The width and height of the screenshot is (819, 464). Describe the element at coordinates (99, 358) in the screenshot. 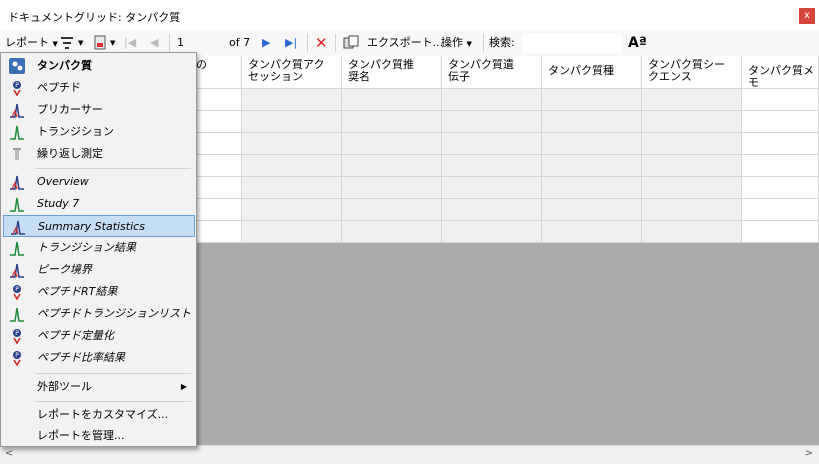

I see `menu-item-peptide-ratio-results: P ペプチド比率結果` at that location.